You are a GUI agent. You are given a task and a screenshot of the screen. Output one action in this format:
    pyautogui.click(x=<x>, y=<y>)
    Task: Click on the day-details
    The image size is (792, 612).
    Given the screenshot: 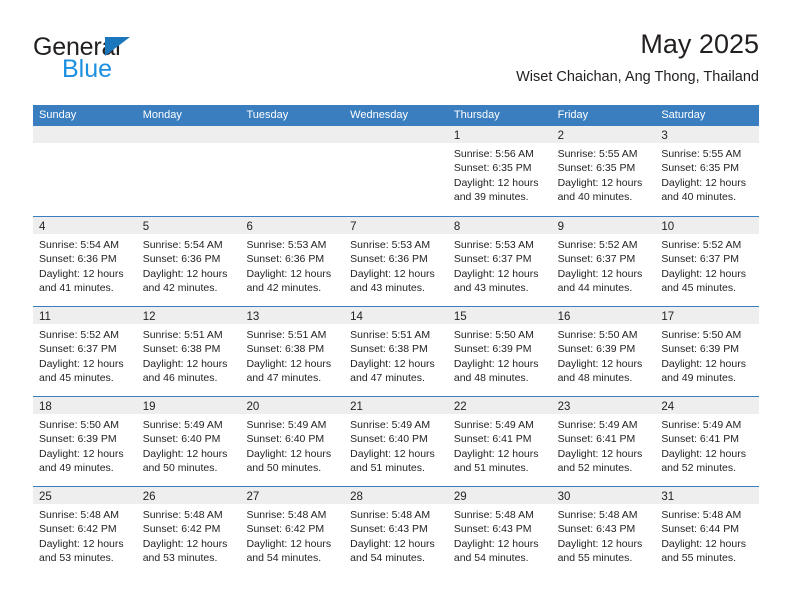 What is the action you would take?
    pyautogui.click(x=292, y=145)
    